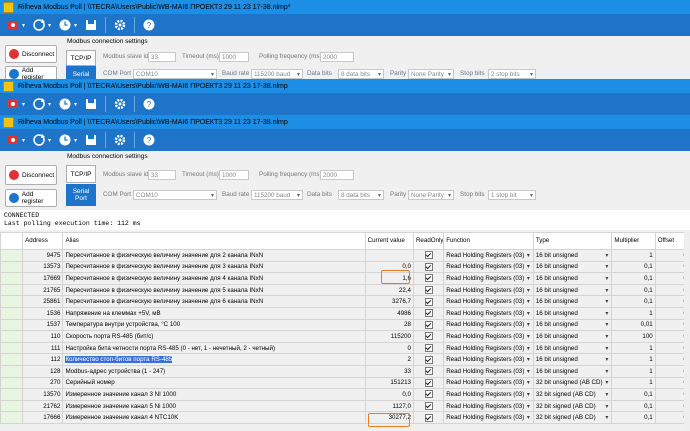 This screenshot has height=431, width=690. Describe the element at coordinates (389, 325) in the screenshot. I see `cell-value: 28` at that location.